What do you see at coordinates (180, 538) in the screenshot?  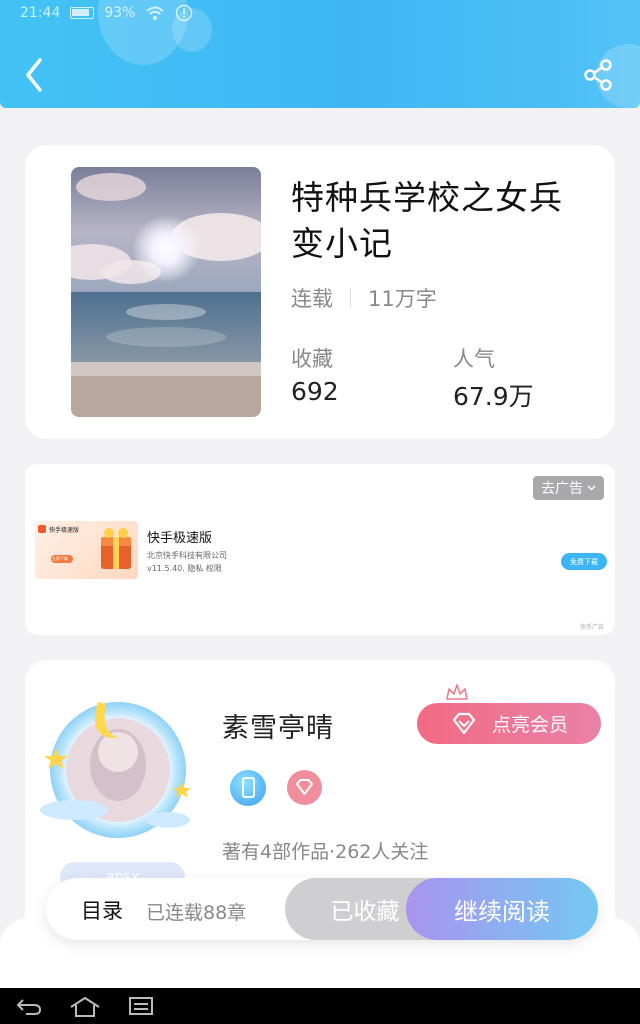 I see `ad-app-name: 快手极速版` at bounding box center [180, 538].